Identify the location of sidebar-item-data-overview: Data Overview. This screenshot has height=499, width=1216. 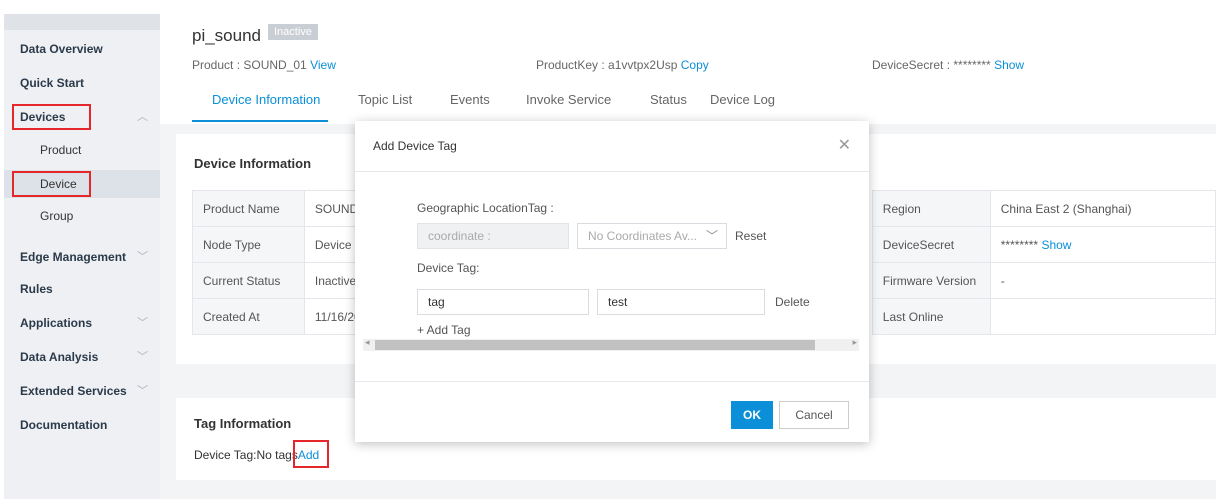
(82, 49).